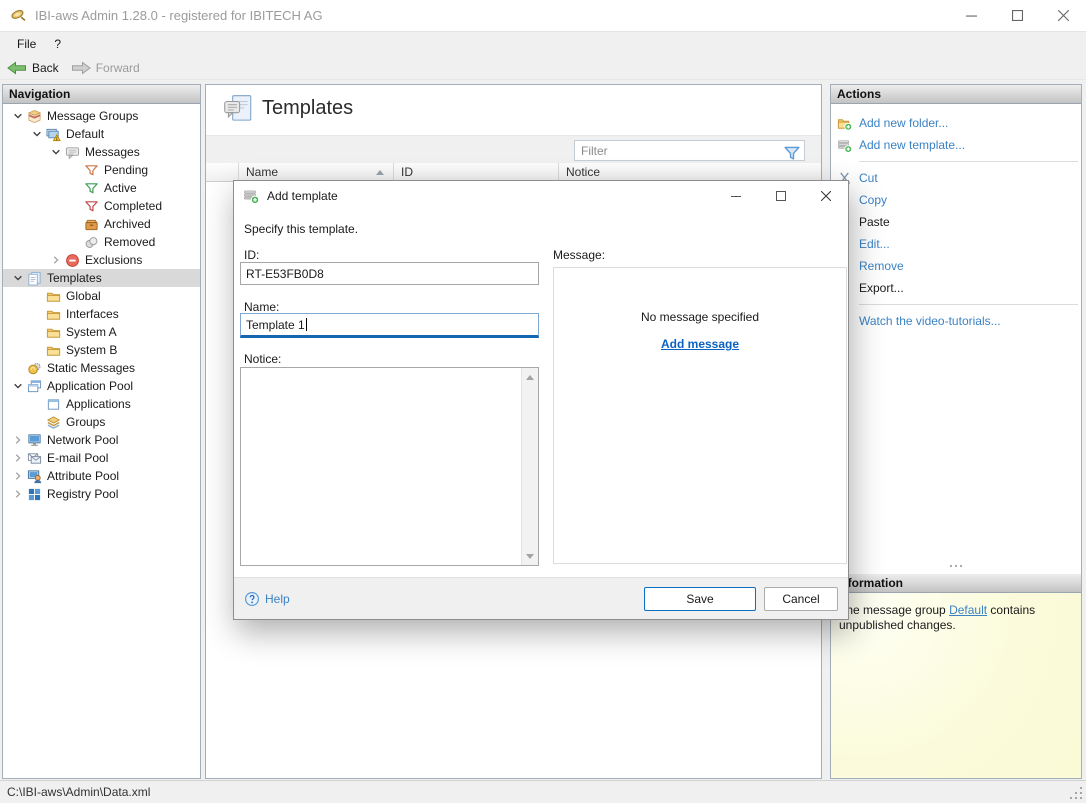 The image size is (1086, 803). Describe the element at coordinates (801, 598) in the screenshot. I see `cancel-button: Cancel` at that location.